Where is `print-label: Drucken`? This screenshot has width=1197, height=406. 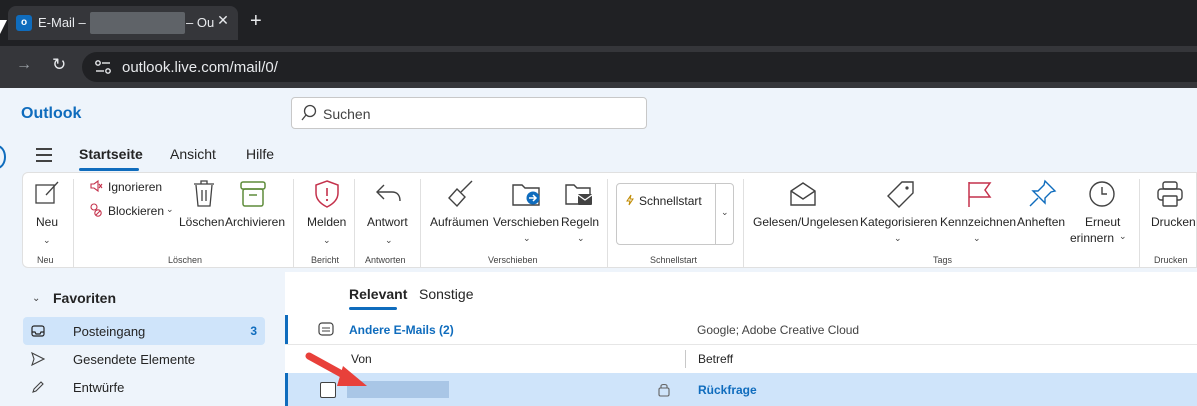
print-label: Drucken is located at coordinates (1173, 222).